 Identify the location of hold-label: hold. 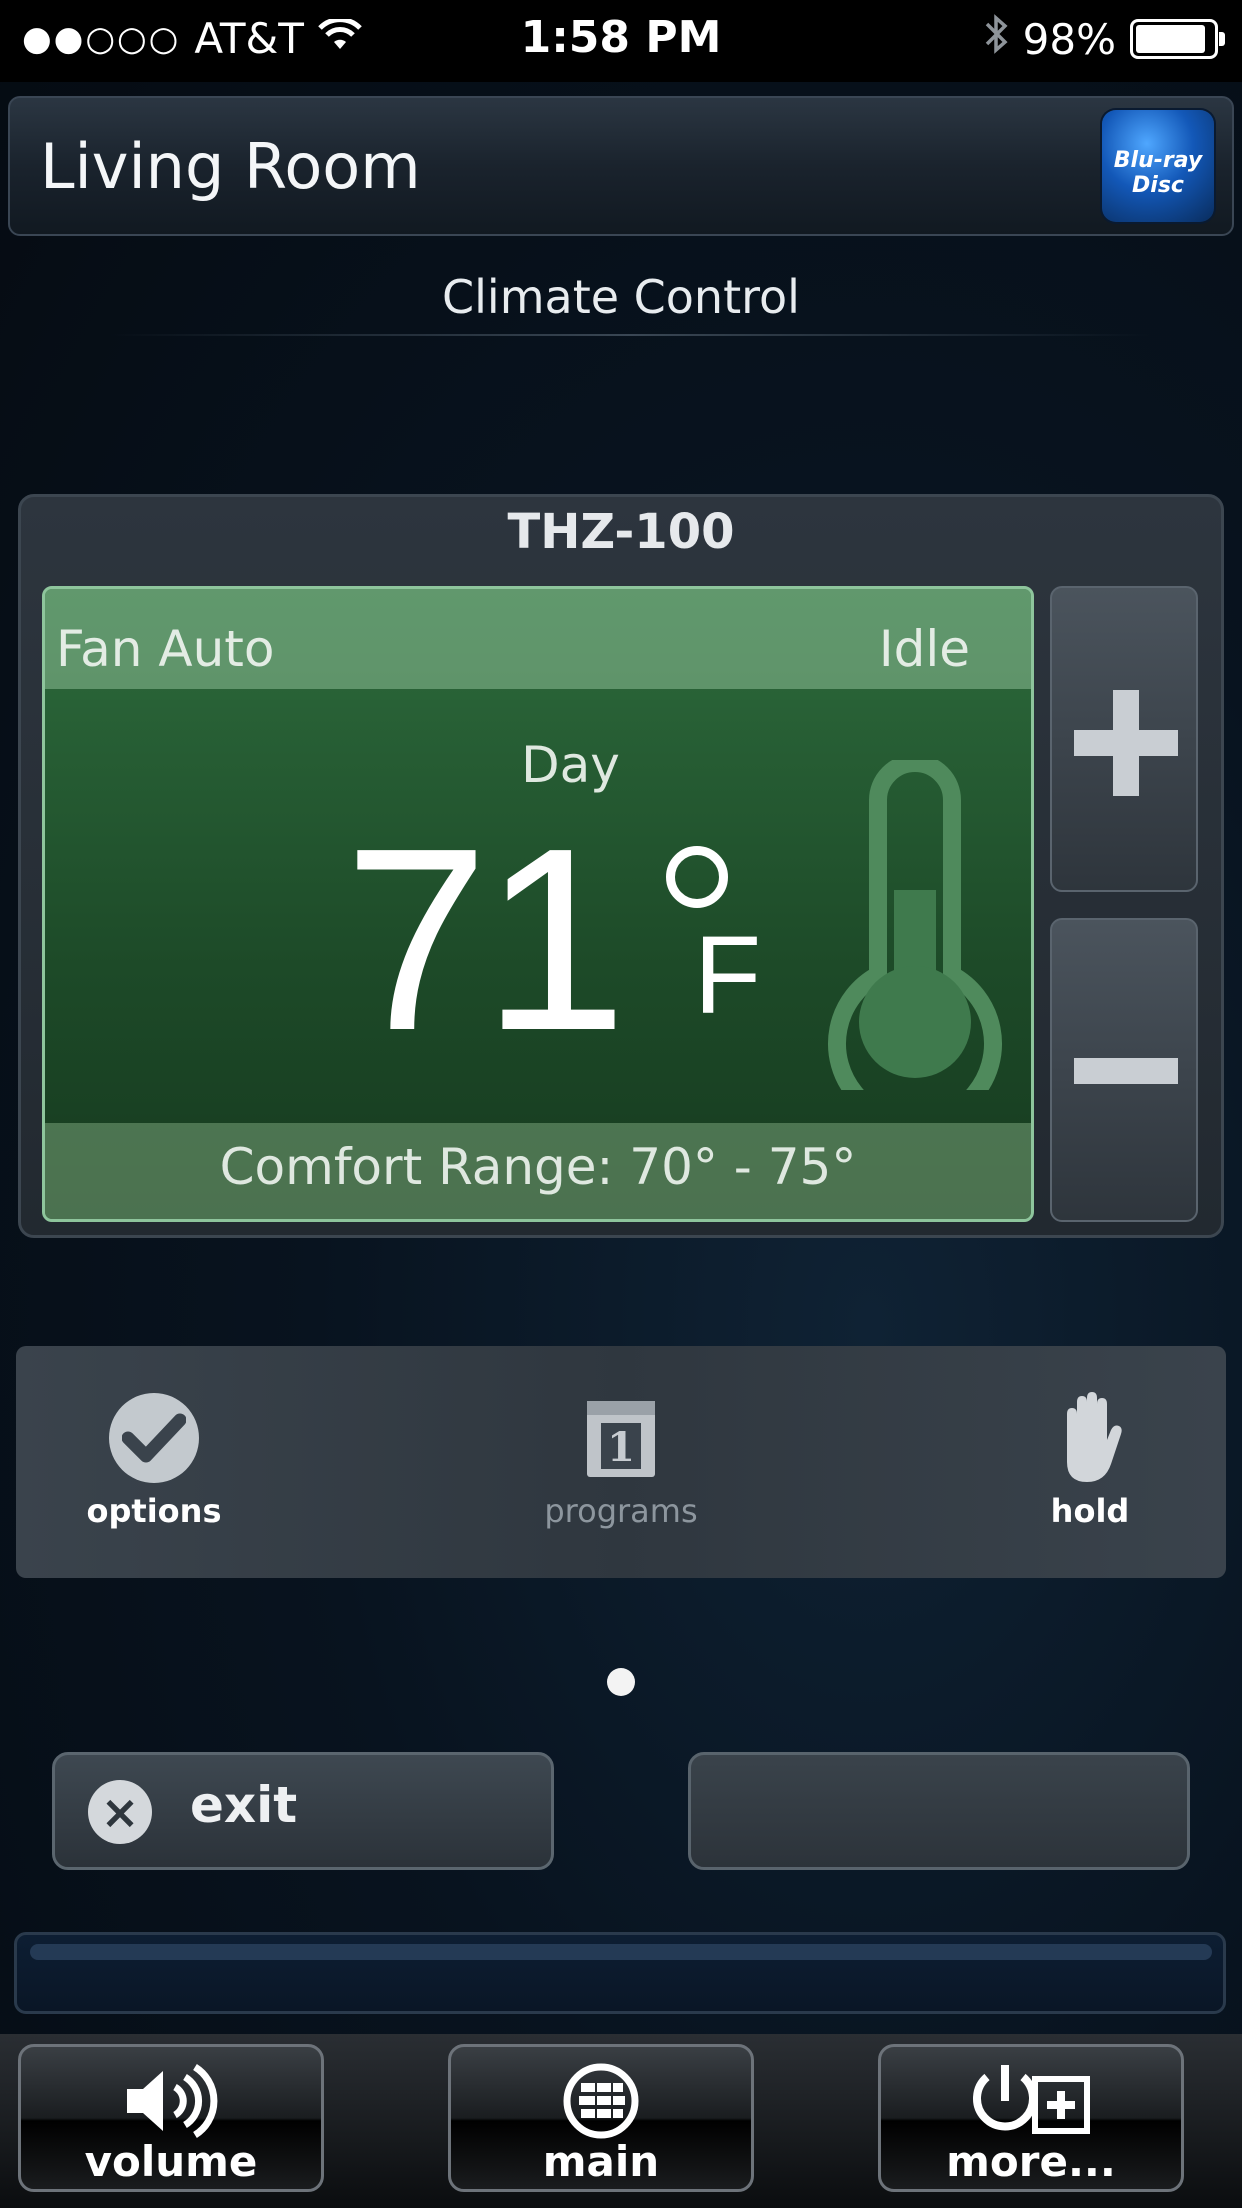
(1090, 1511).